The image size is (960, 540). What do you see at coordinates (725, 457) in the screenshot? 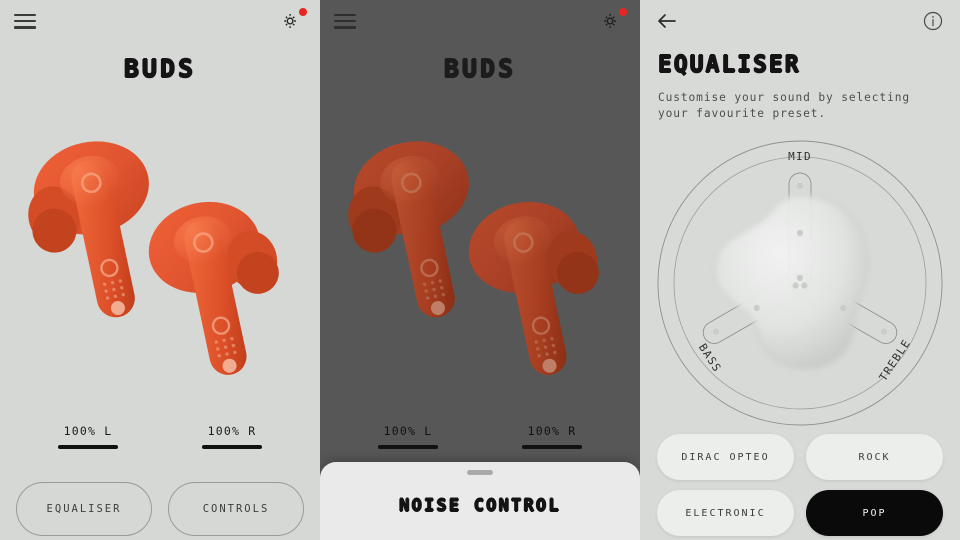
I see `preset-dirac-opteo: DIRAC OPTEO` at bounding box center [725, 457].